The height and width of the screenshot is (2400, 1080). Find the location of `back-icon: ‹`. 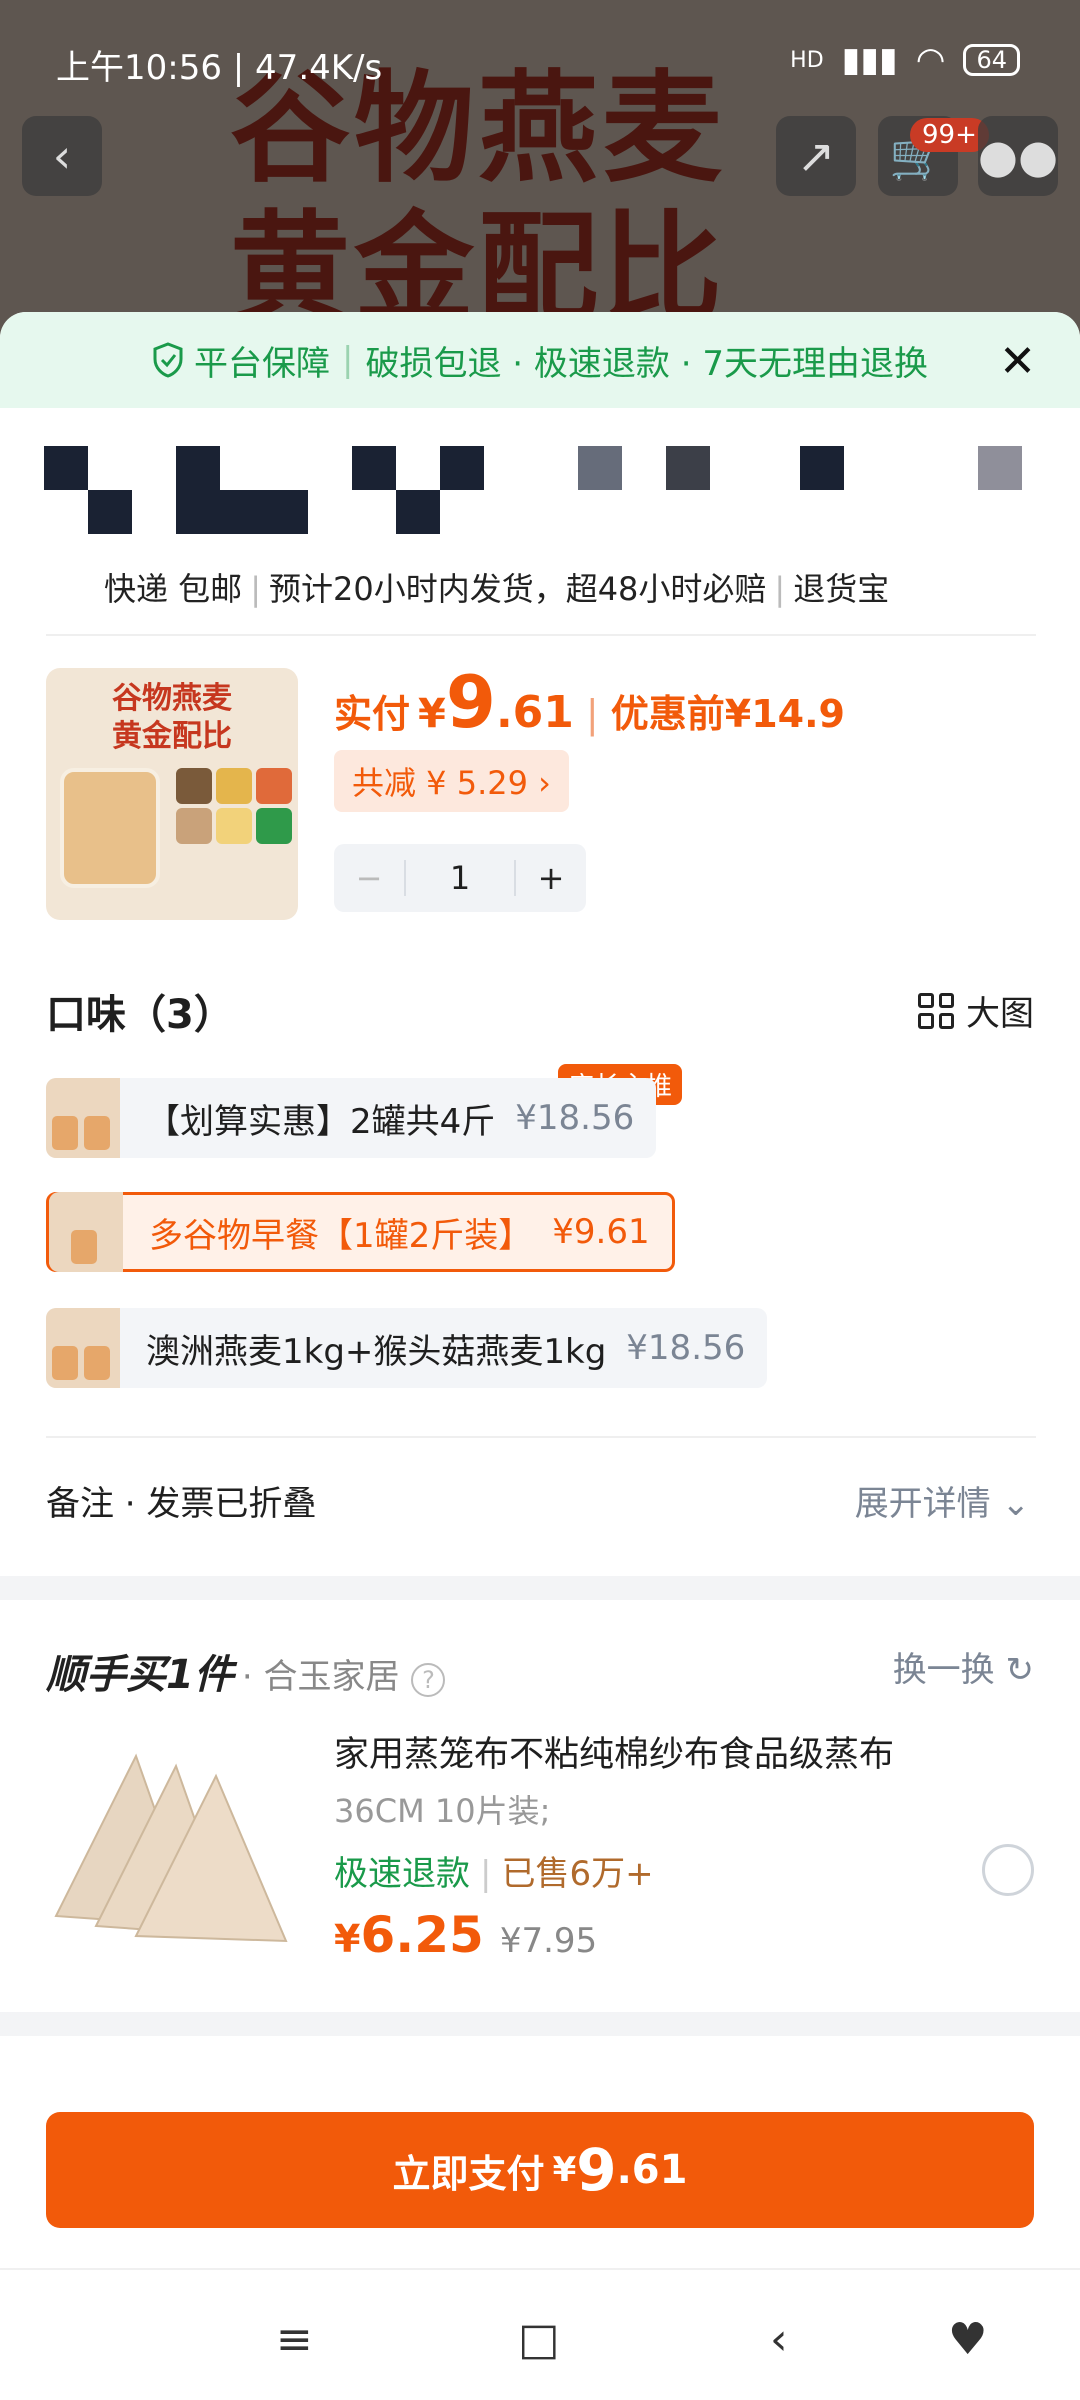

back-icon: ‹ is located at coordinates (779, 2339).